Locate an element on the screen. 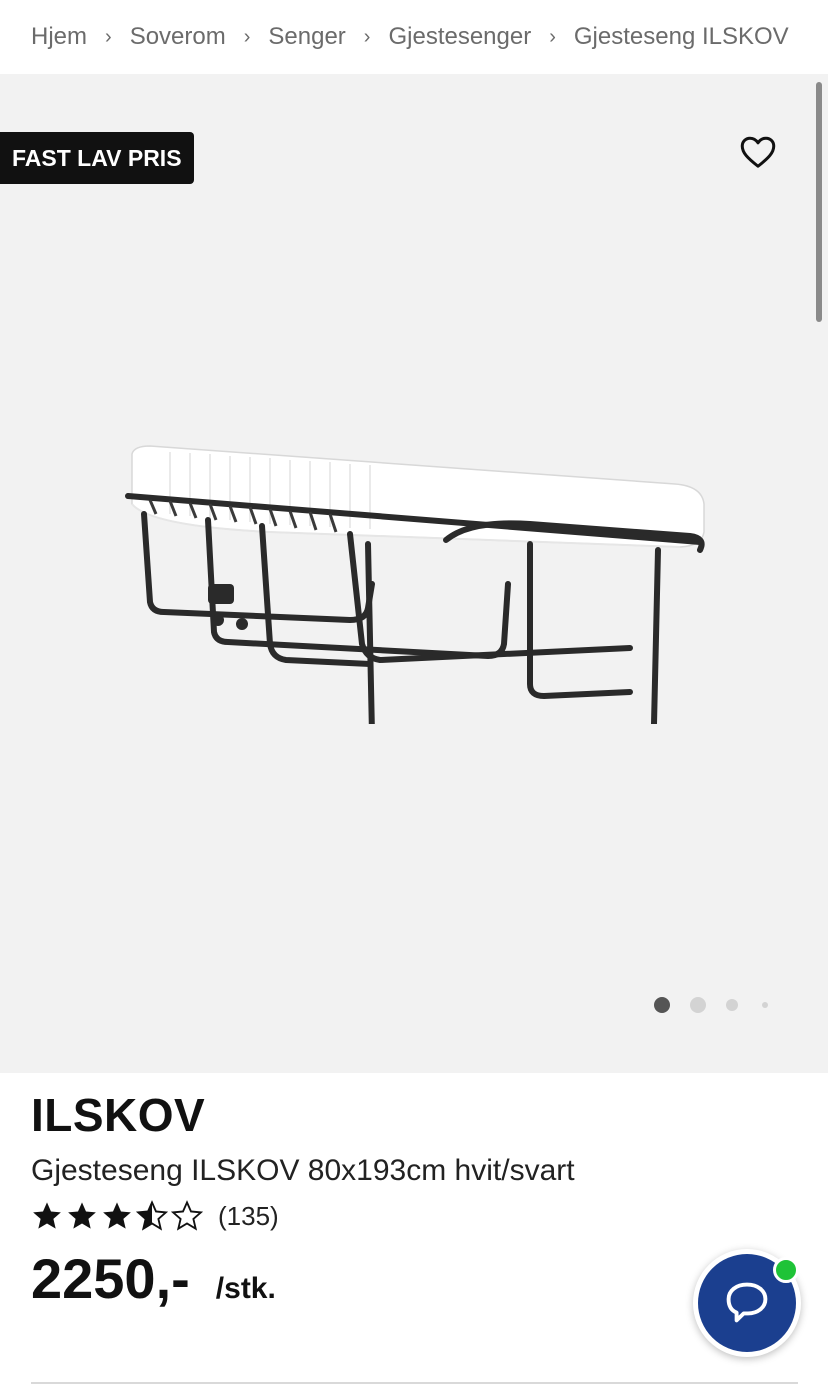 This screenshot has width=828, height=1392. star-empty-icon is located at coordinates (187, 1215).